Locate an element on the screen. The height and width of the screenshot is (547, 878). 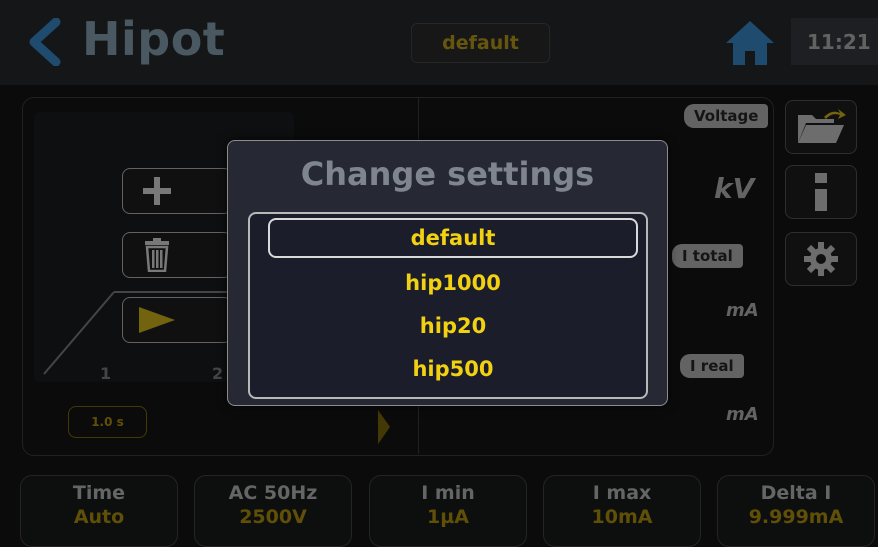
step-label-1: 1 is located at coordinates (106, 373).